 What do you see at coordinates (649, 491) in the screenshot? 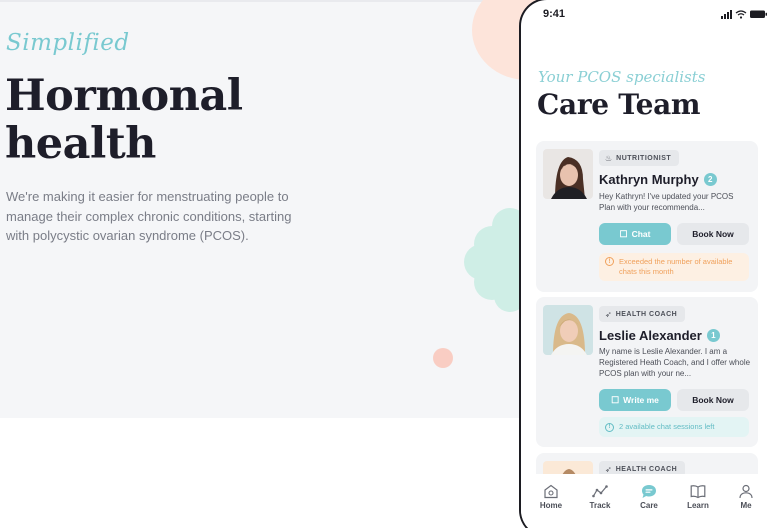
I see `chat-icon` at bounding box center [649, 491].